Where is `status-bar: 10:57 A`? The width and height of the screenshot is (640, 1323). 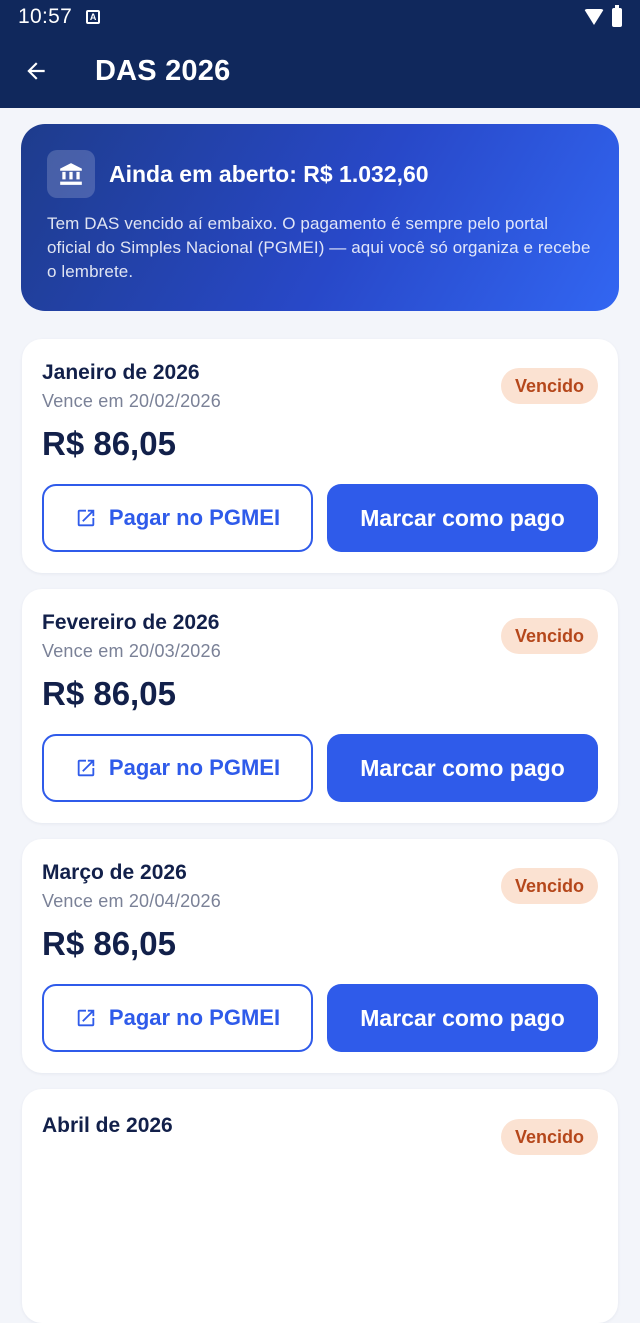 status-bar: 10:57 A is located at coordinates (320, 17).